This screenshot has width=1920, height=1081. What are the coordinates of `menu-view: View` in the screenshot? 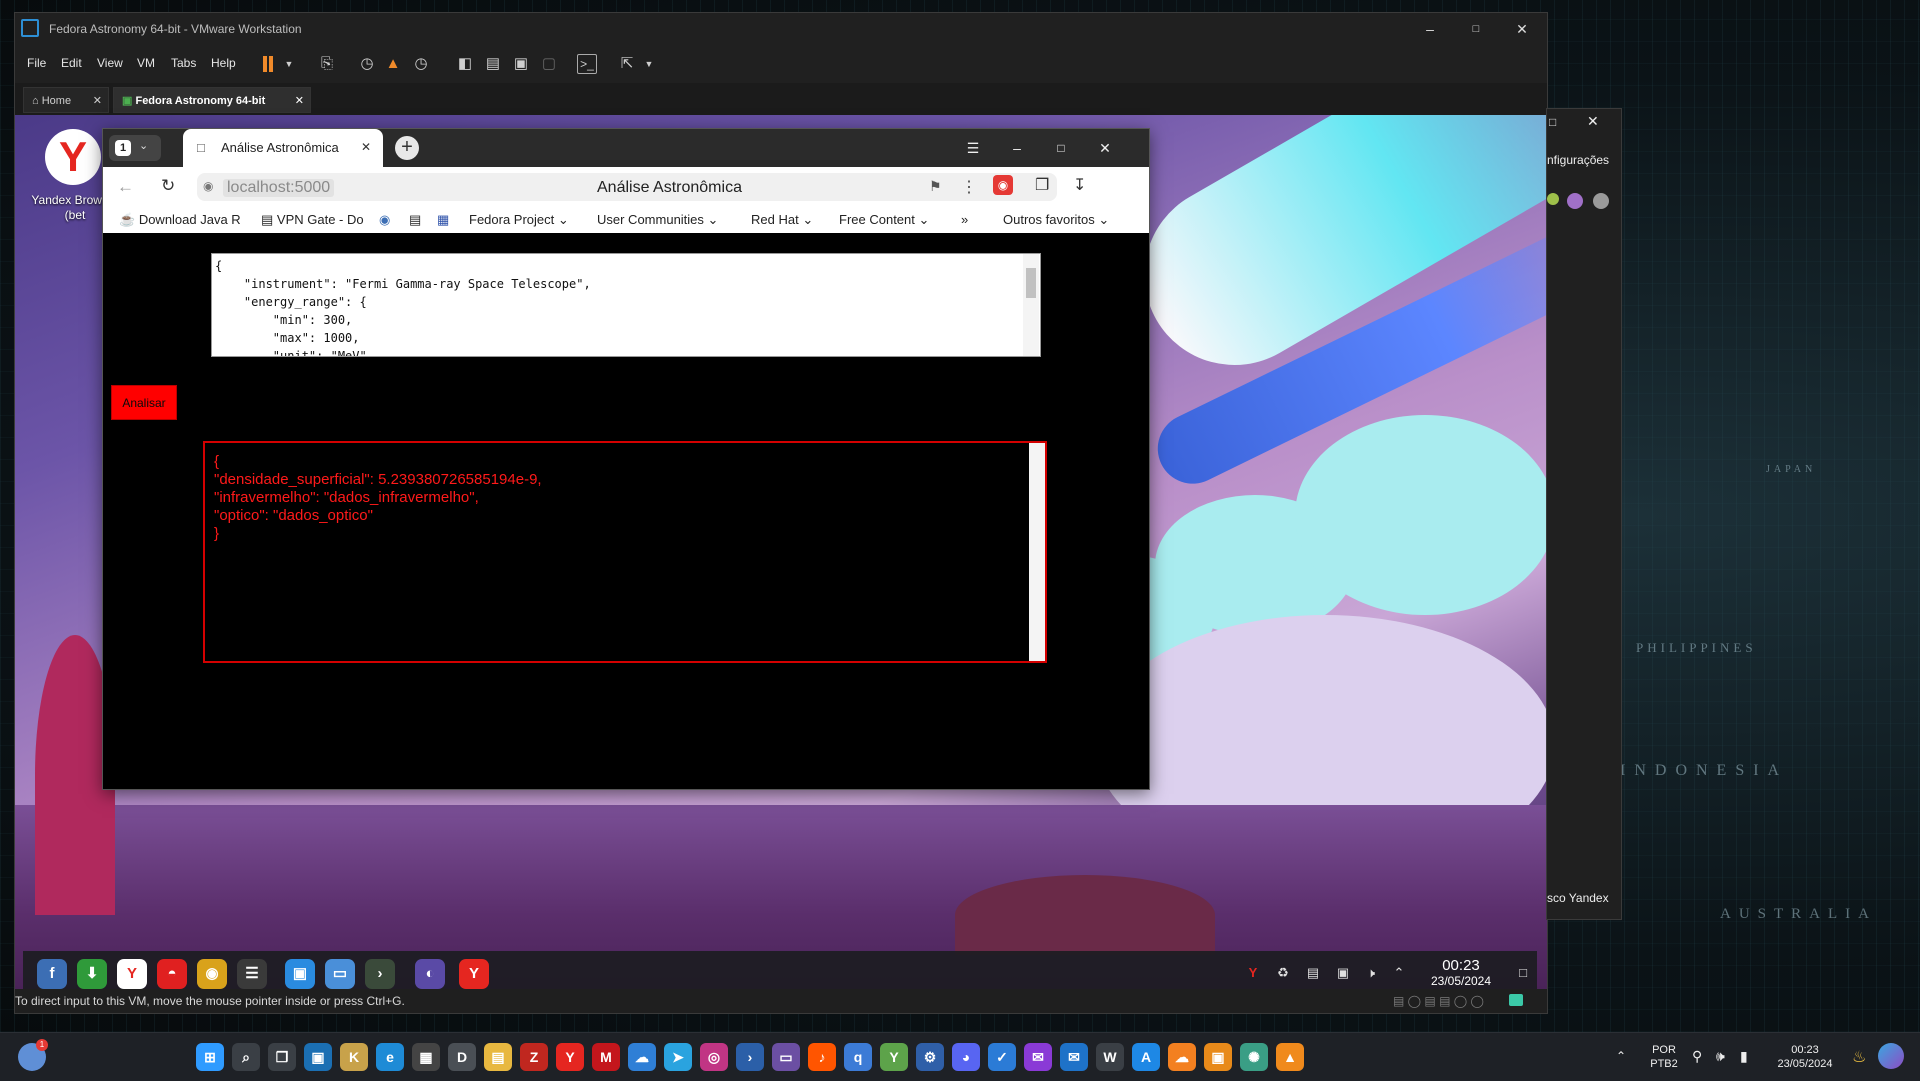 It's located at (110, 63).